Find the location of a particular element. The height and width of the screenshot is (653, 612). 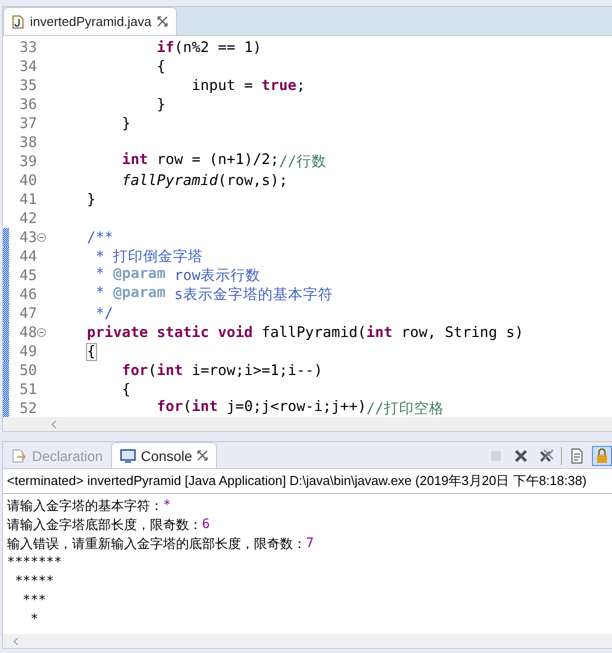

process-status: <terminated> invertedPyramid [Java Application] D:\java\bin\javaw.exe (2019年3月20日 下午8:18:38) is located at coordinates (307, 481).